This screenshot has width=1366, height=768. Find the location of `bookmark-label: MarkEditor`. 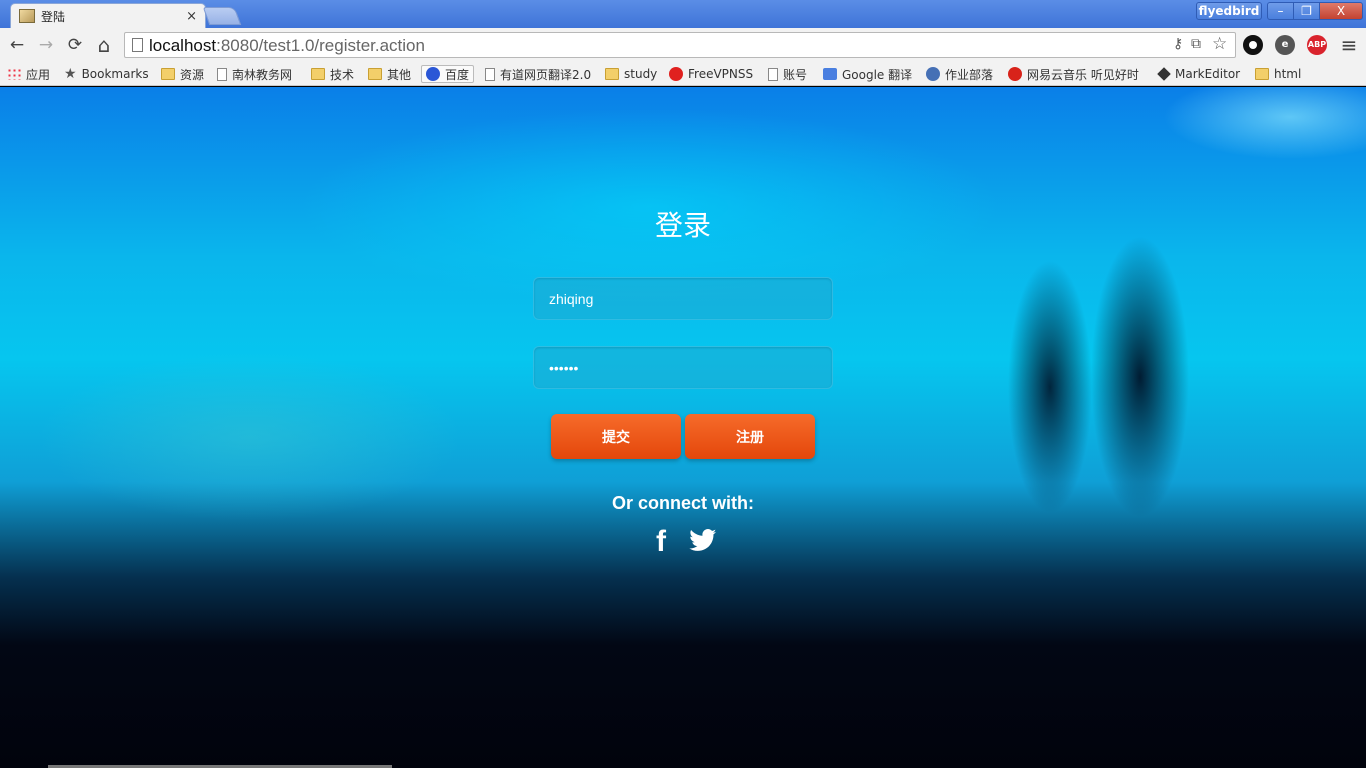

bookmark-label: MarkEditor is located at coordinates (1208, 74).